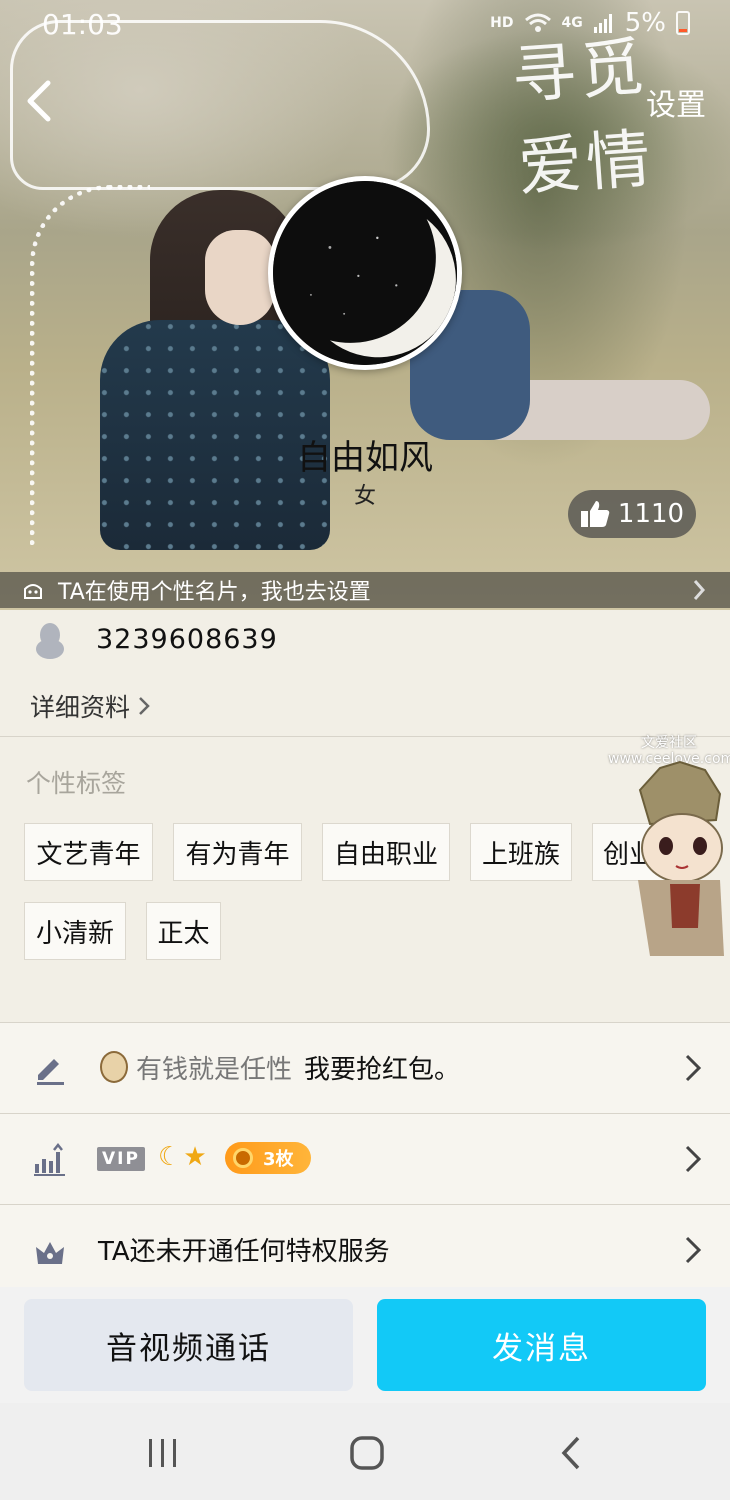 The image size is (730, 1500). What do you see at coordinates (183, 931) in the screenshot?
I see `tag-chip: 正太` at bounding box center [183, 931].